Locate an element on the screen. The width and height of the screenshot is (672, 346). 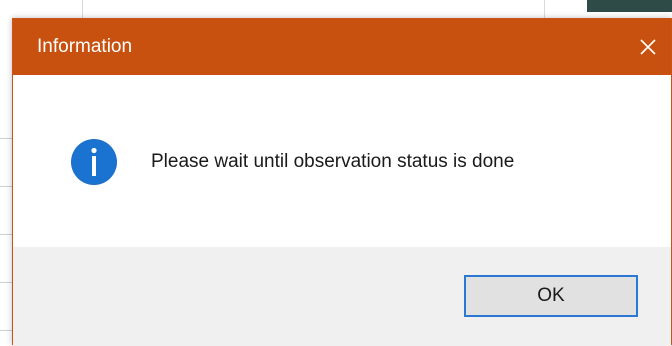
focus-rect is located at coordinates (551, 296).